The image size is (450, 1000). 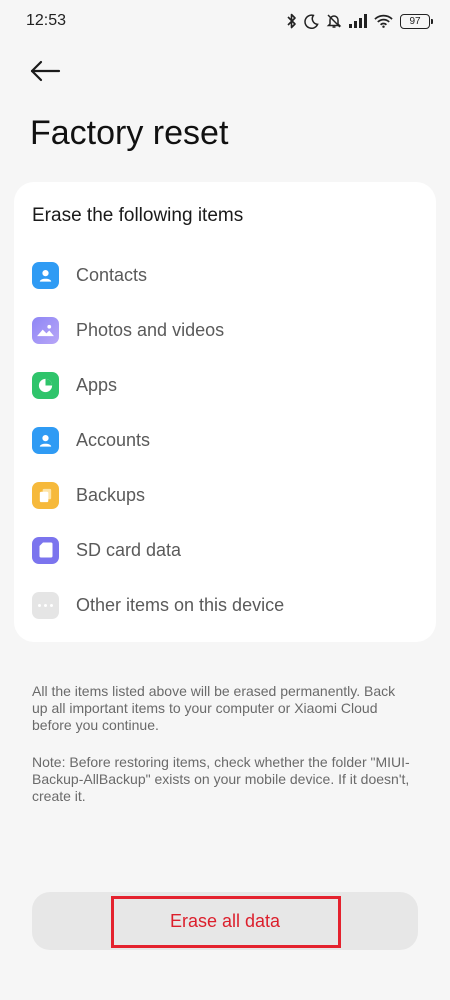 What do you see at coordinates (45, 440) in the screenshot?
I see `account-icon` at bounding box center [45, 440].